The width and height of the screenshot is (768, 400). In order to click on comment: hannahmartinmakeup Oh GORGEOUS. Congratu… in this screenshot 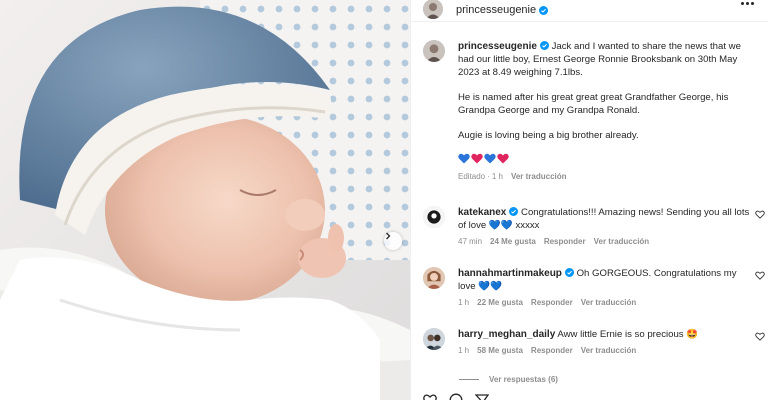, I will do `click(595, 288)`.